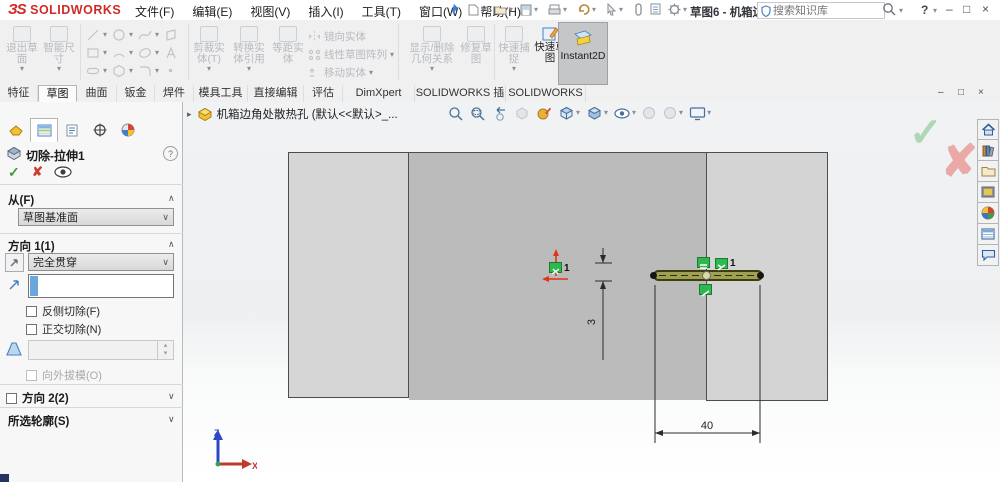 The height and width of the screenshot is (482, 1000). What do you see at coordinates (721, 264) in the screenshot?
I see `constraint-coincident-badge` at bounding box center [721, 264].